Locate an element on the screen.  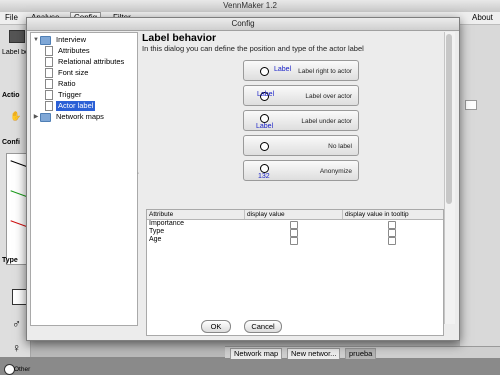
tree-item-trigger: Trigger is located at coordinates (64, 95).